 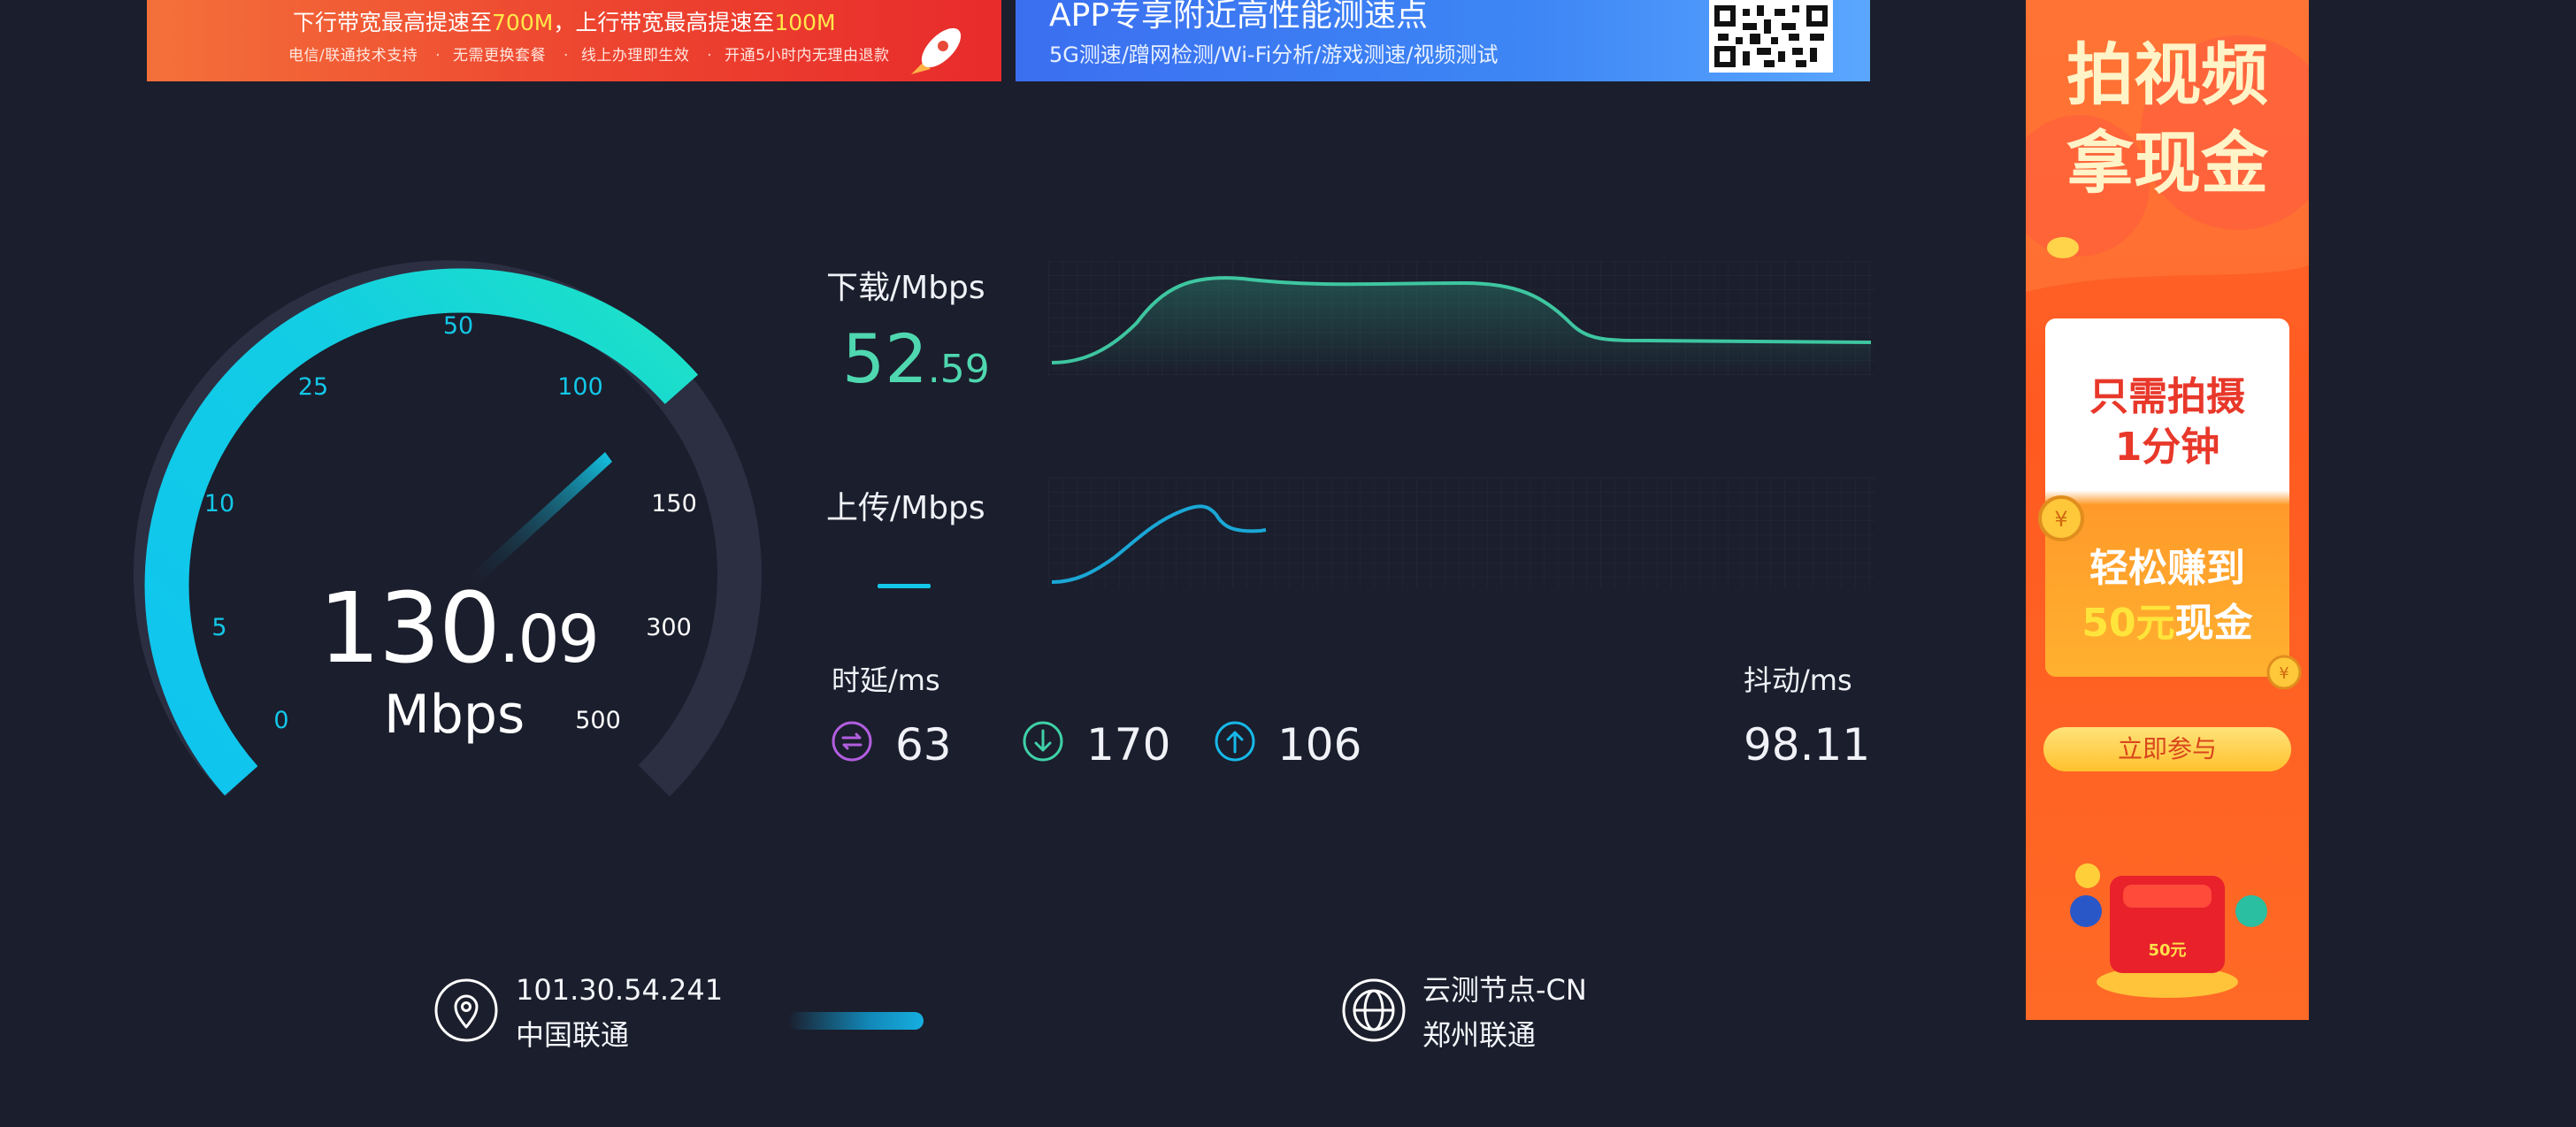 I want to click on gauge-tick-label: 500, so click(x=598, y=720).